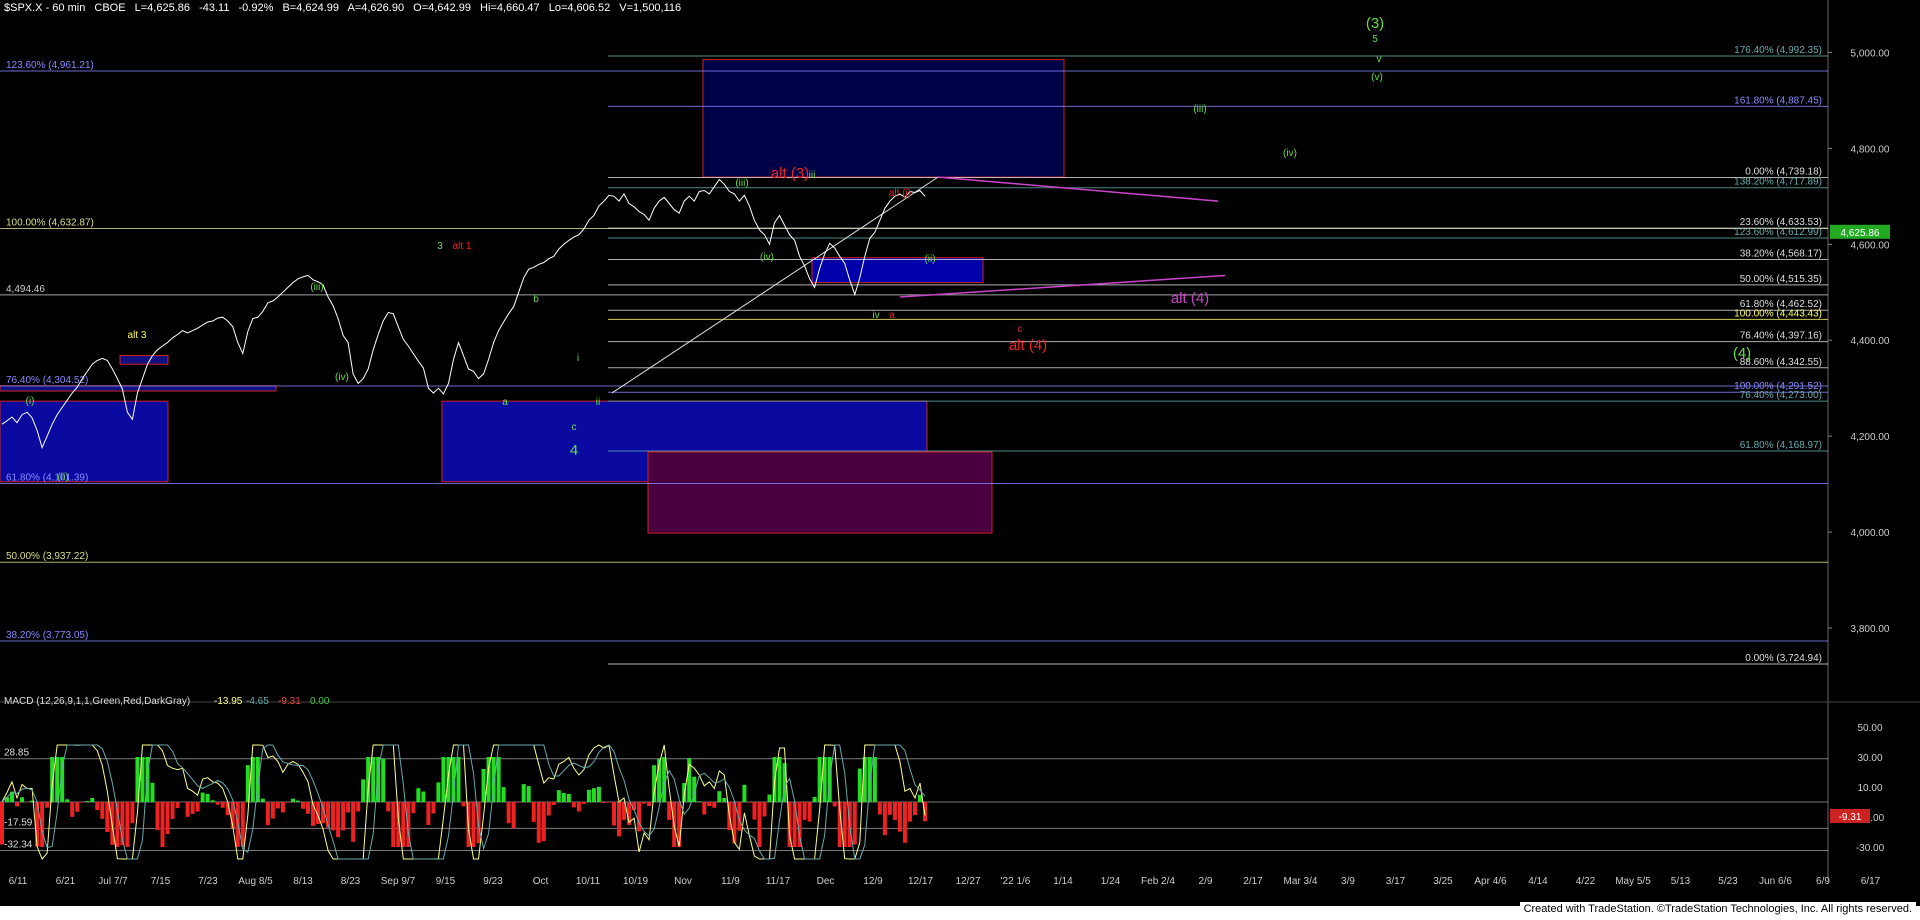  I want to click on wave-label: (i), so click(30, 401).